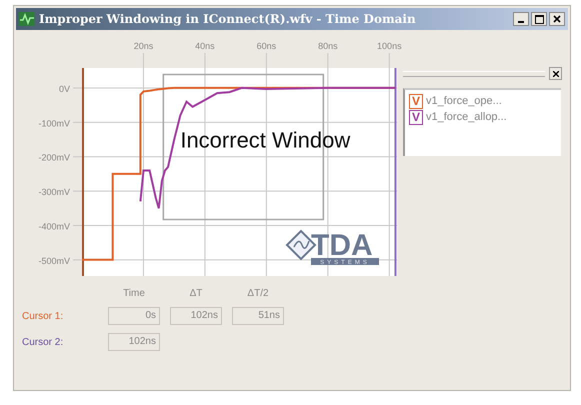  What do you see at coordinates (134, 316) in the screenshot?
I see `value-field: 0s` at bounding box center [134, 316].